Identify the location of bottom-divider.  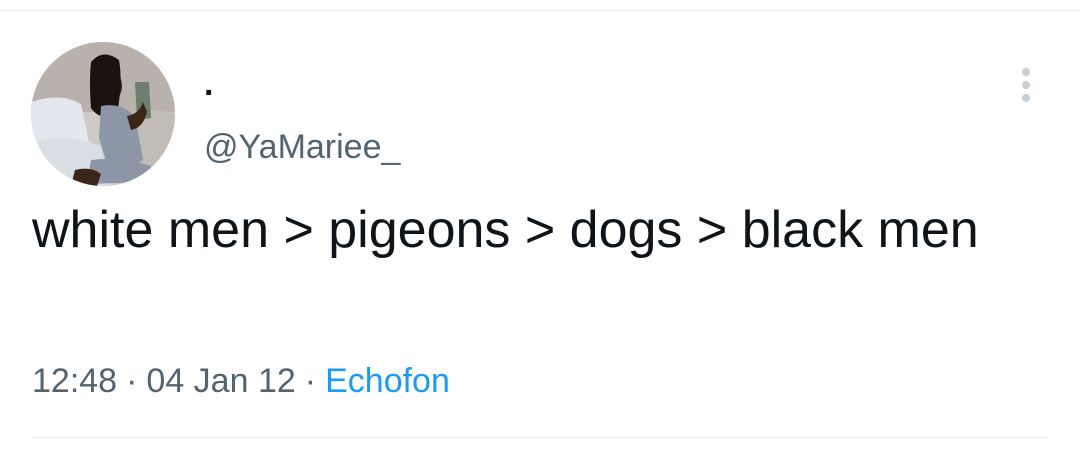
(540, 437).